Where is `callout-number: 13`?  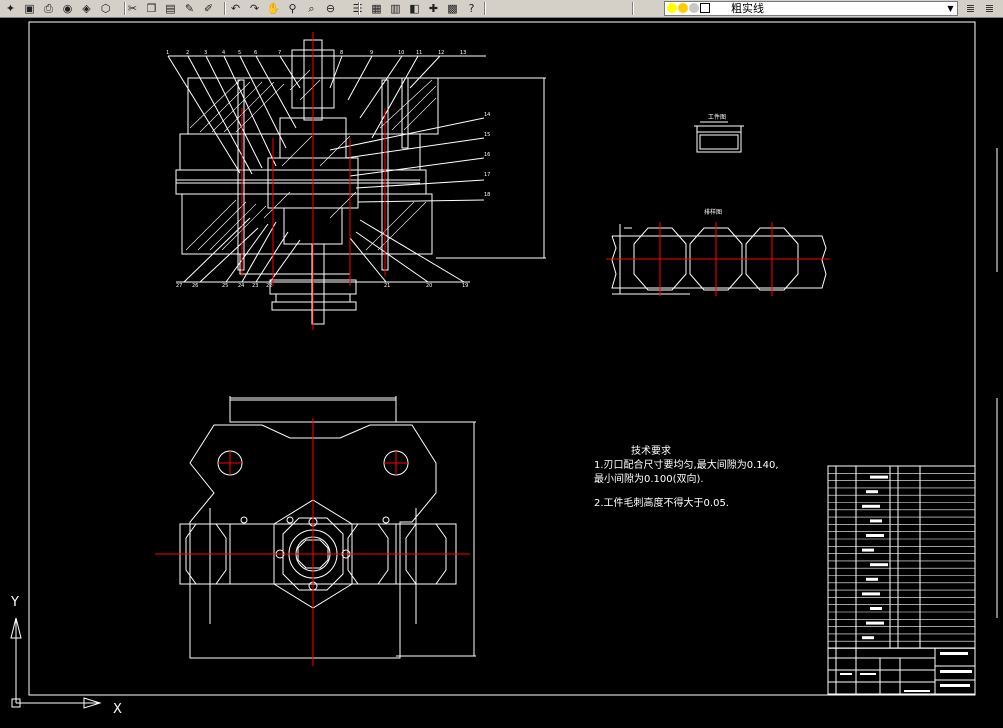
callout-number: 13 is located at coordinates (463, 53).